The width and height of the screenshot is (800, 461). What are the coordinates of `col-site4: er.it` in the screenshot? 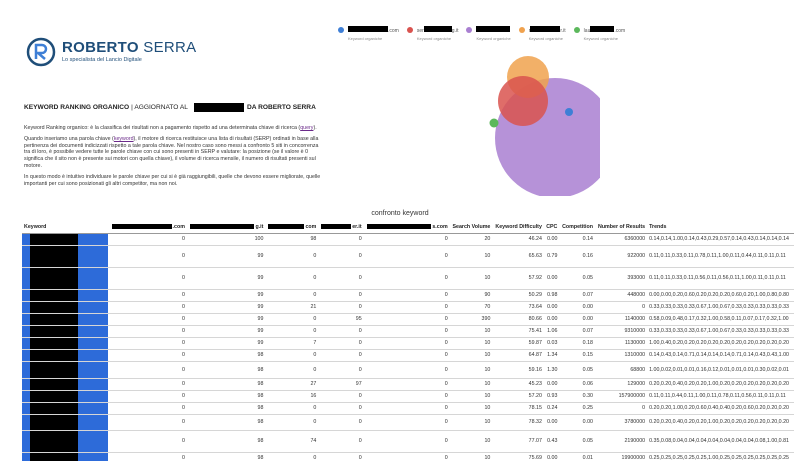 It's located at (341, 228).